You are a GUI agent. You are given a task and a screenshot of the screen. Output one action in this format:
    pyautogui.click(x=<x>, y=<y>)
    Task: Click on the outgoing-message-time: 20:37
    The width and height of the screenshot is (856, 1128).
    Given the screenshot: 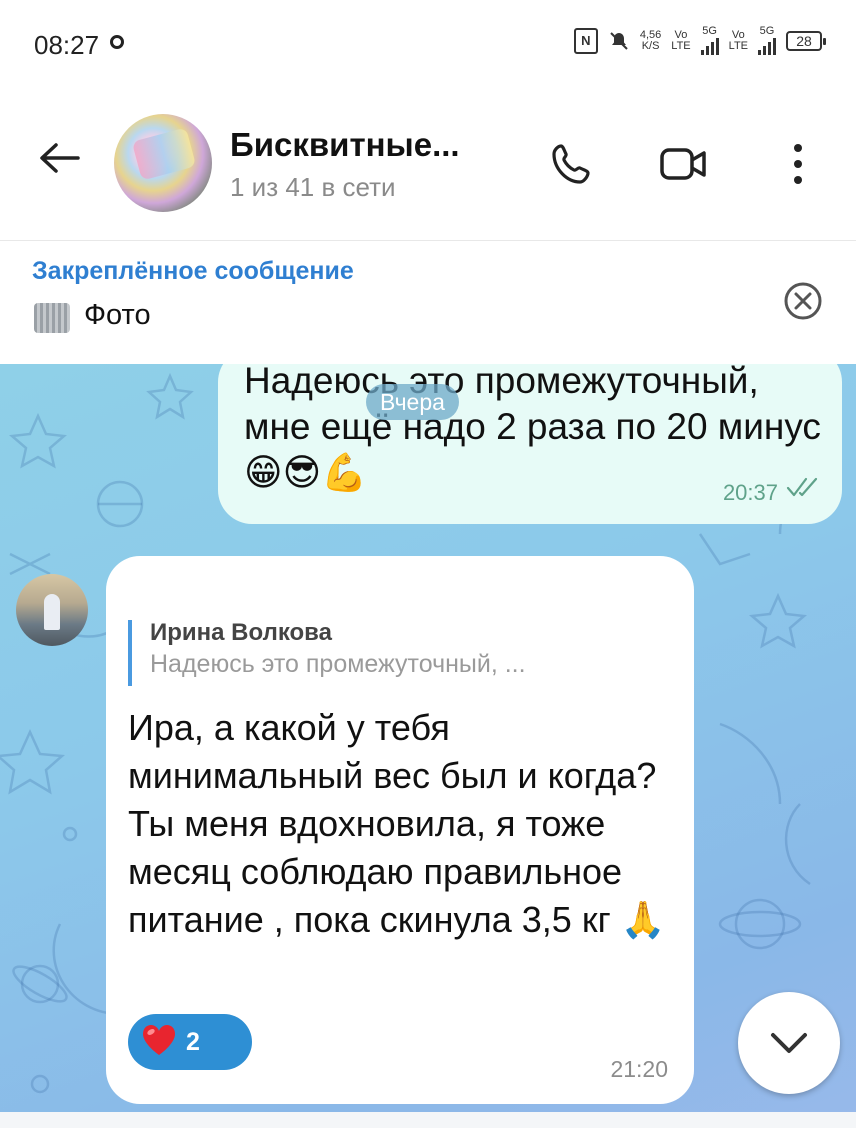 What is the action you would take?
    pyautogui.click(x=750, y=492)
    